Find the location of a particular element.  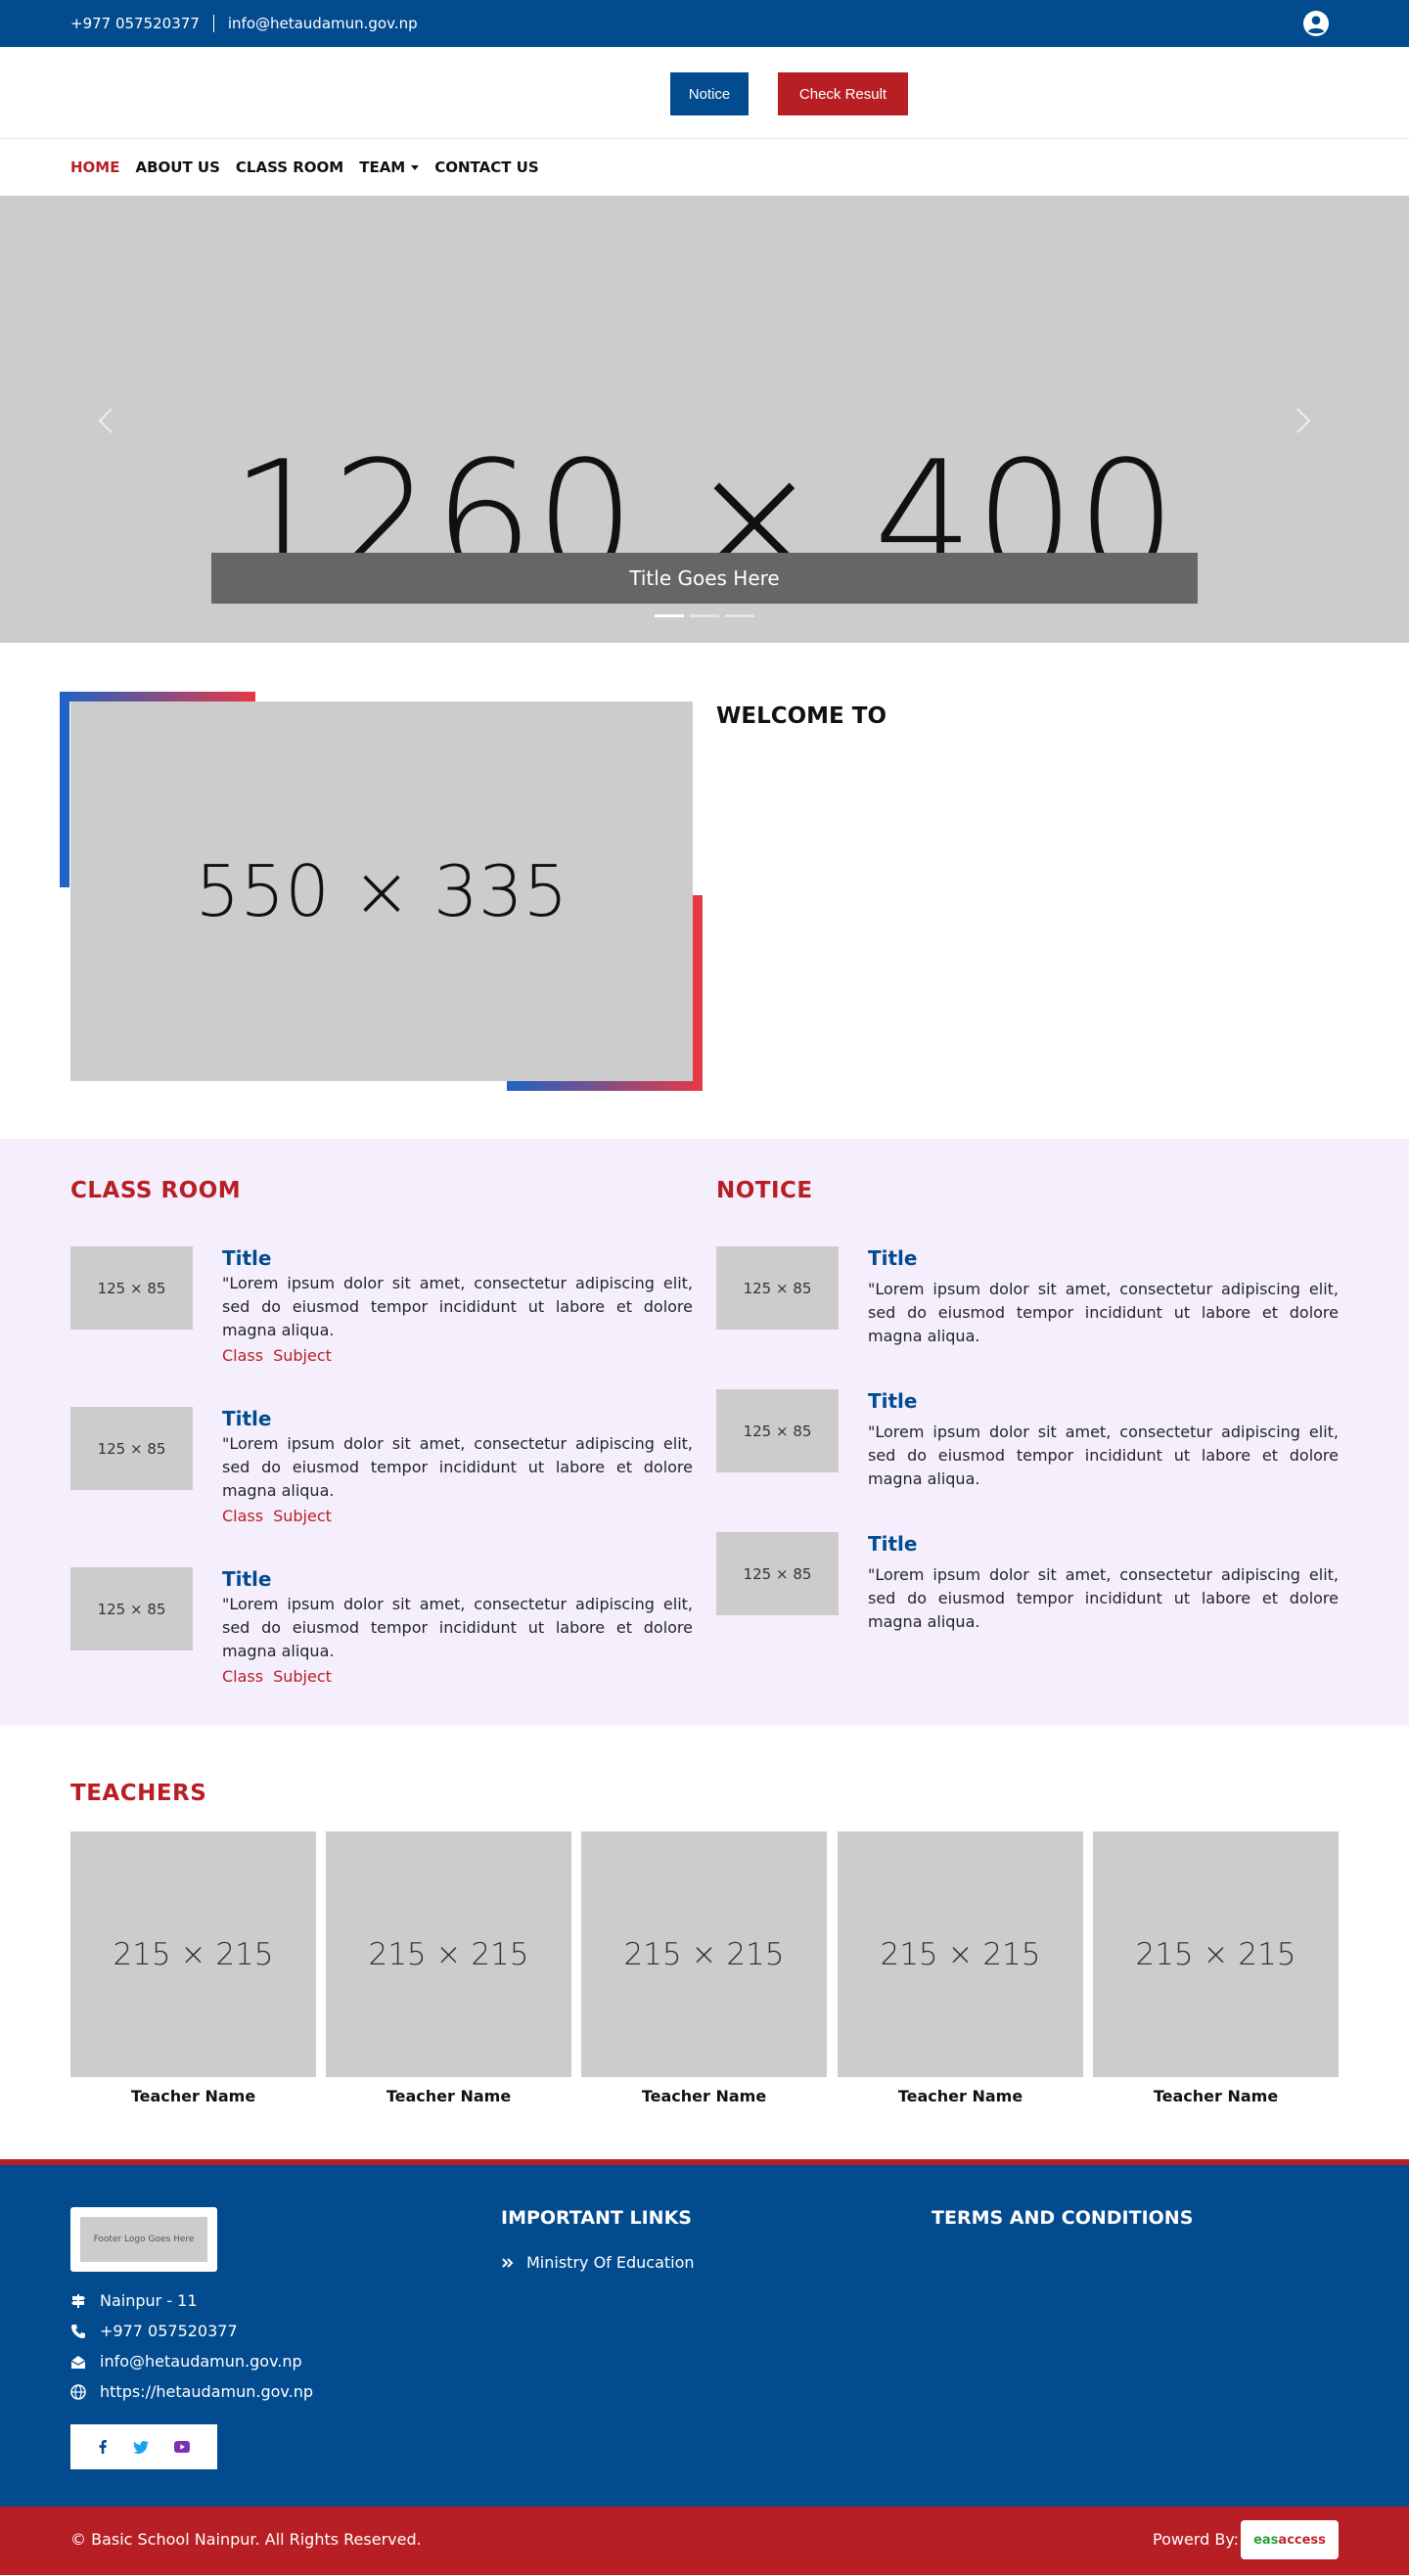

teachers-title: TEACHERS is located at coordinates (138, 1793).